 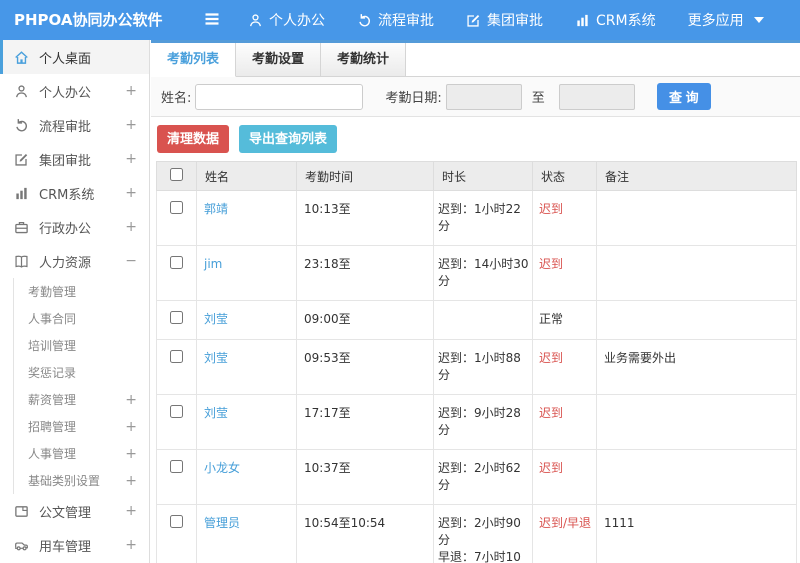 What do you see at coordinates (483, 367) in the screenshot?
I see `cell-duration: 迟到：1小时88分` at bounding box center [483, 367].